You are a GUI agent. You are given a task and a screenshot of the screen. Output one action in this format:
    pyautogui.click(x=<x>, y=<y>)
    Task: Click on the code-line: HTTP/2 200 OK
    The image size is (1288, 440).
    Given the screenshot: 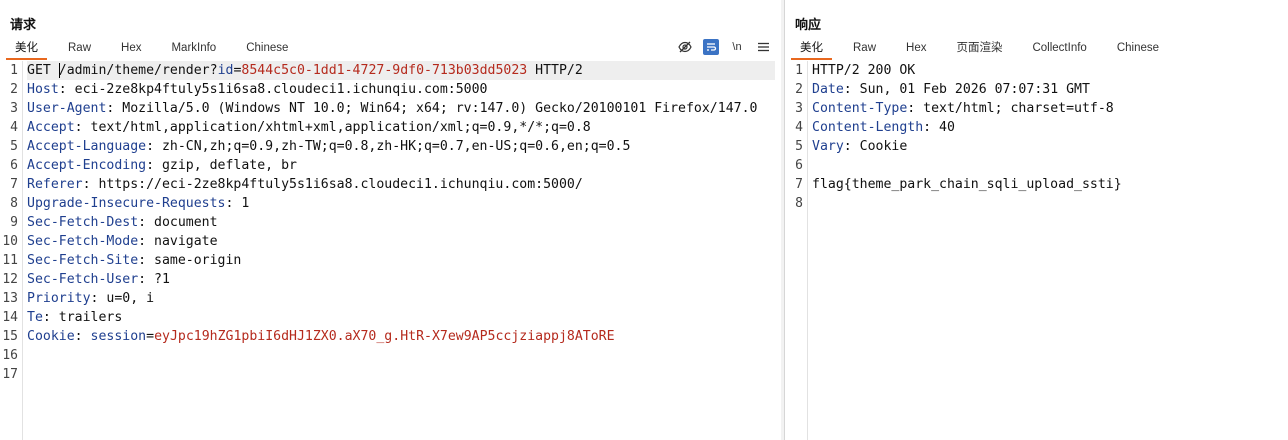 What is the action you would take?
    pyautogui.click(x=1047, y=70)
    